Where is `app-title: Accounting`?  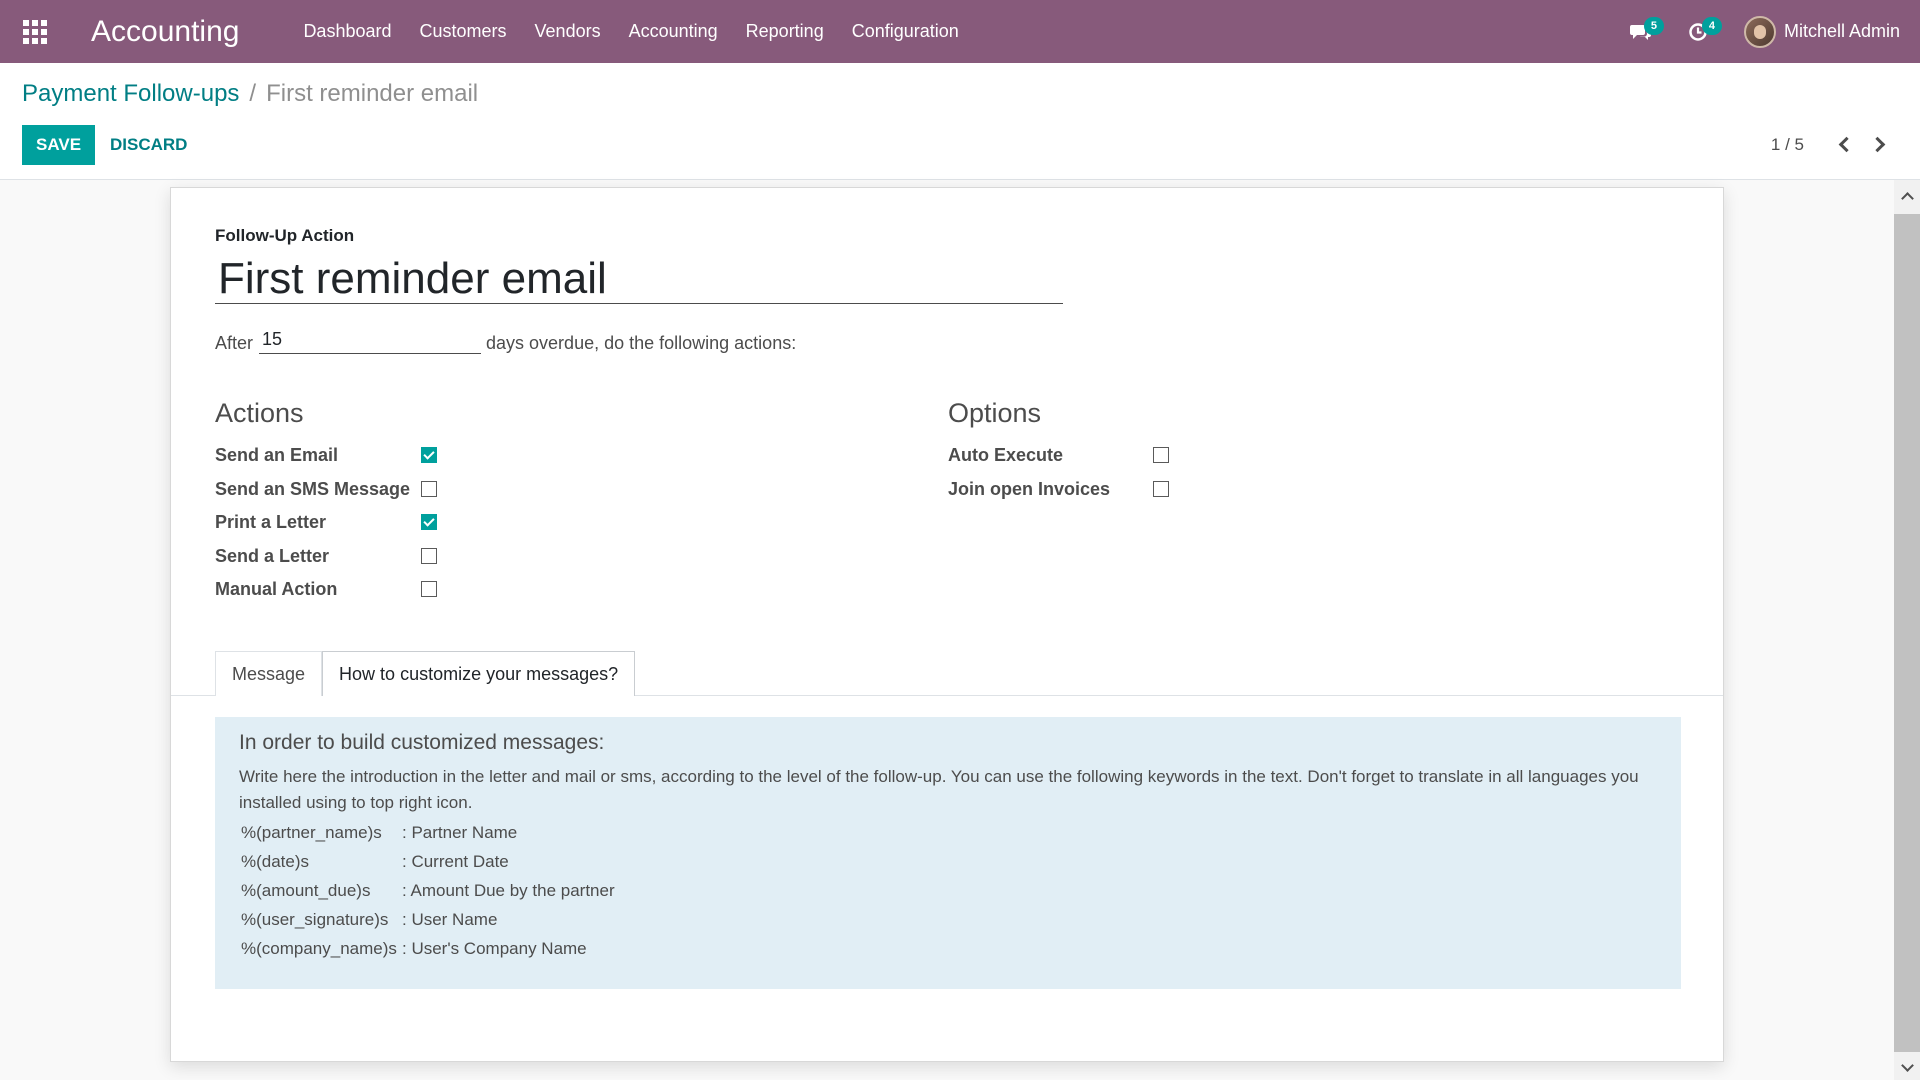
app-title: Accounting is located at coordinates (165, 32).